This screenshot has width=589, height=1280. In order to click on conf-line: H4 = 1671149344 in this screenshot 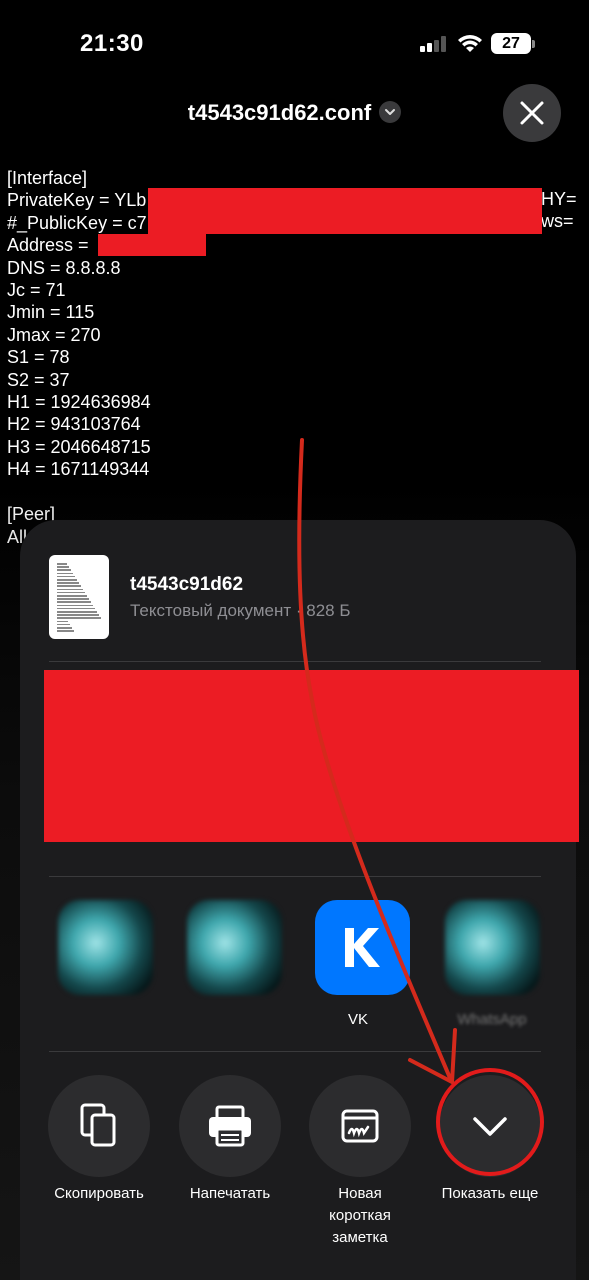, I will do `click(78, 469)`.